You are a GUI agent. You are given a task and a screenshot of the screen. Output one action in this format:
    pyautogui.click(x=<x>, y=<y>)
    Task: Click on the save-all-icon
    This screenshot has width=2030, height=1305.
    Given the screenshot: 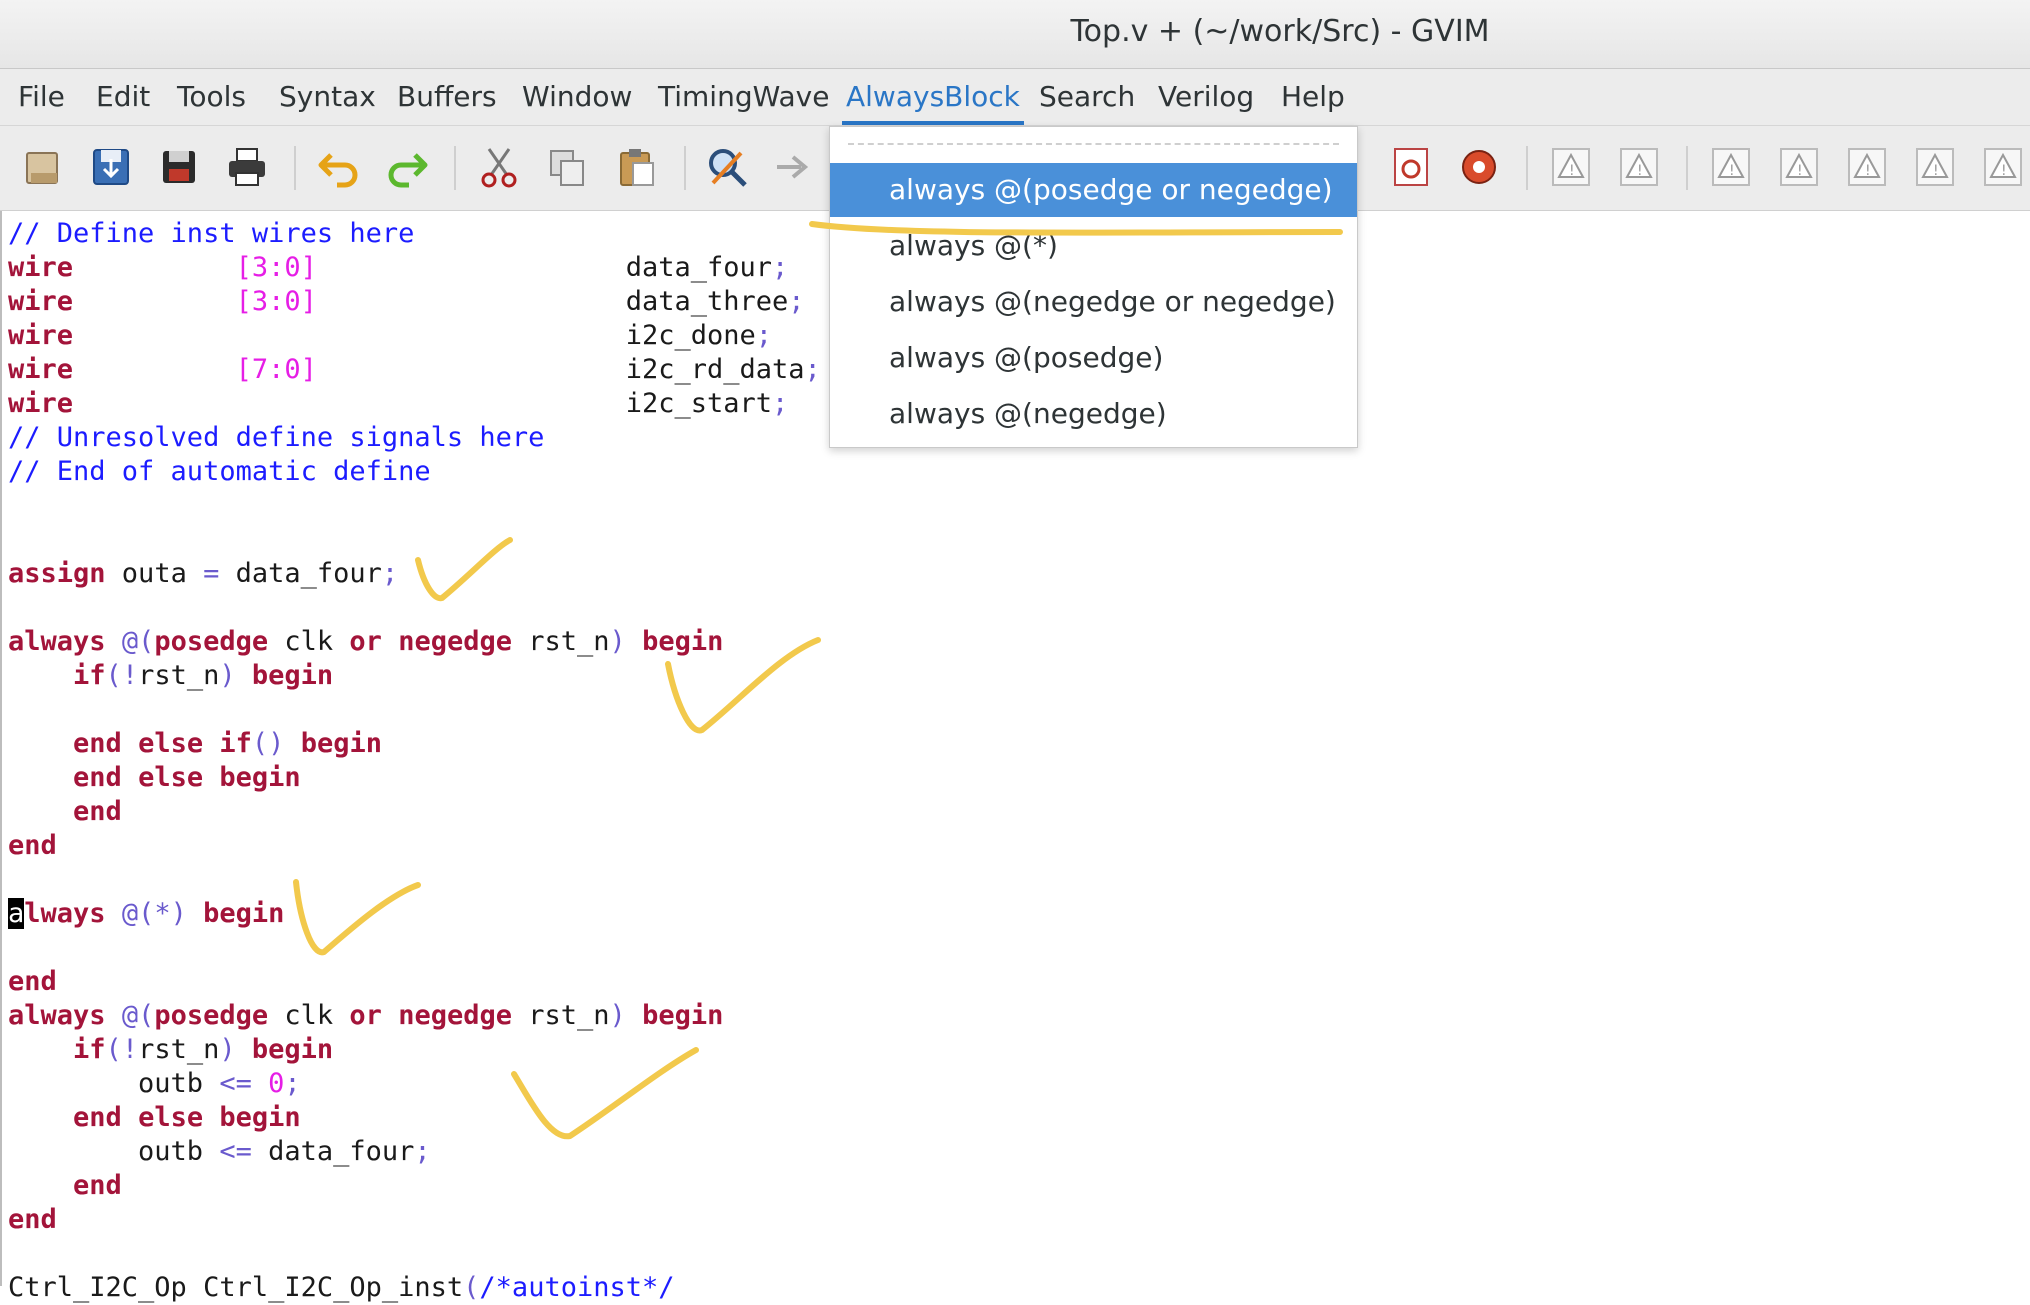 What is the action you would take?
    pyautogui.click(x=179, y=167)
    